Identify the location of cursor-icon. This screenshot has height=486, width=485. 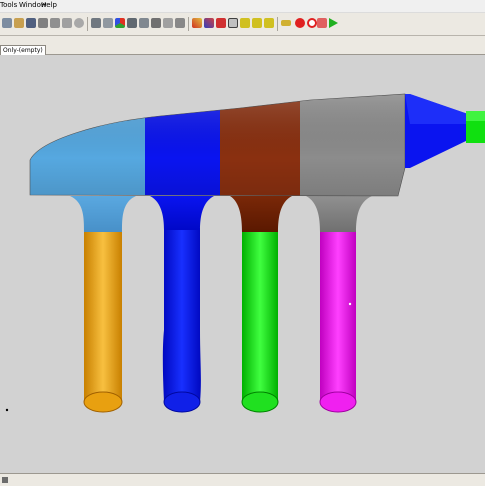
(233, 23).